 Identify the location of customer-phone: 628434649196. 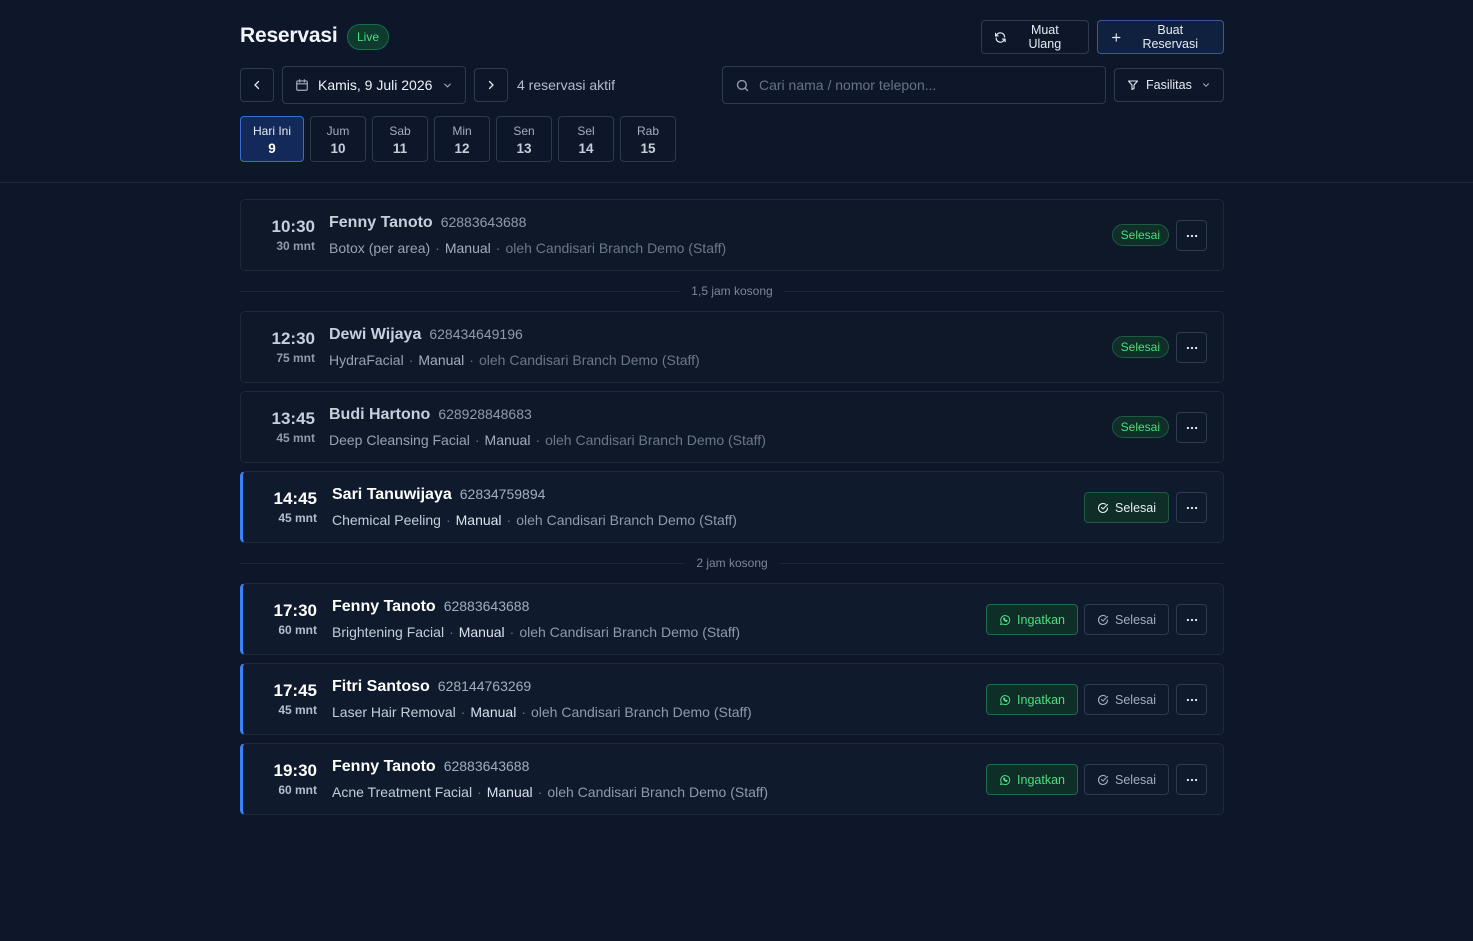
(476, 334).